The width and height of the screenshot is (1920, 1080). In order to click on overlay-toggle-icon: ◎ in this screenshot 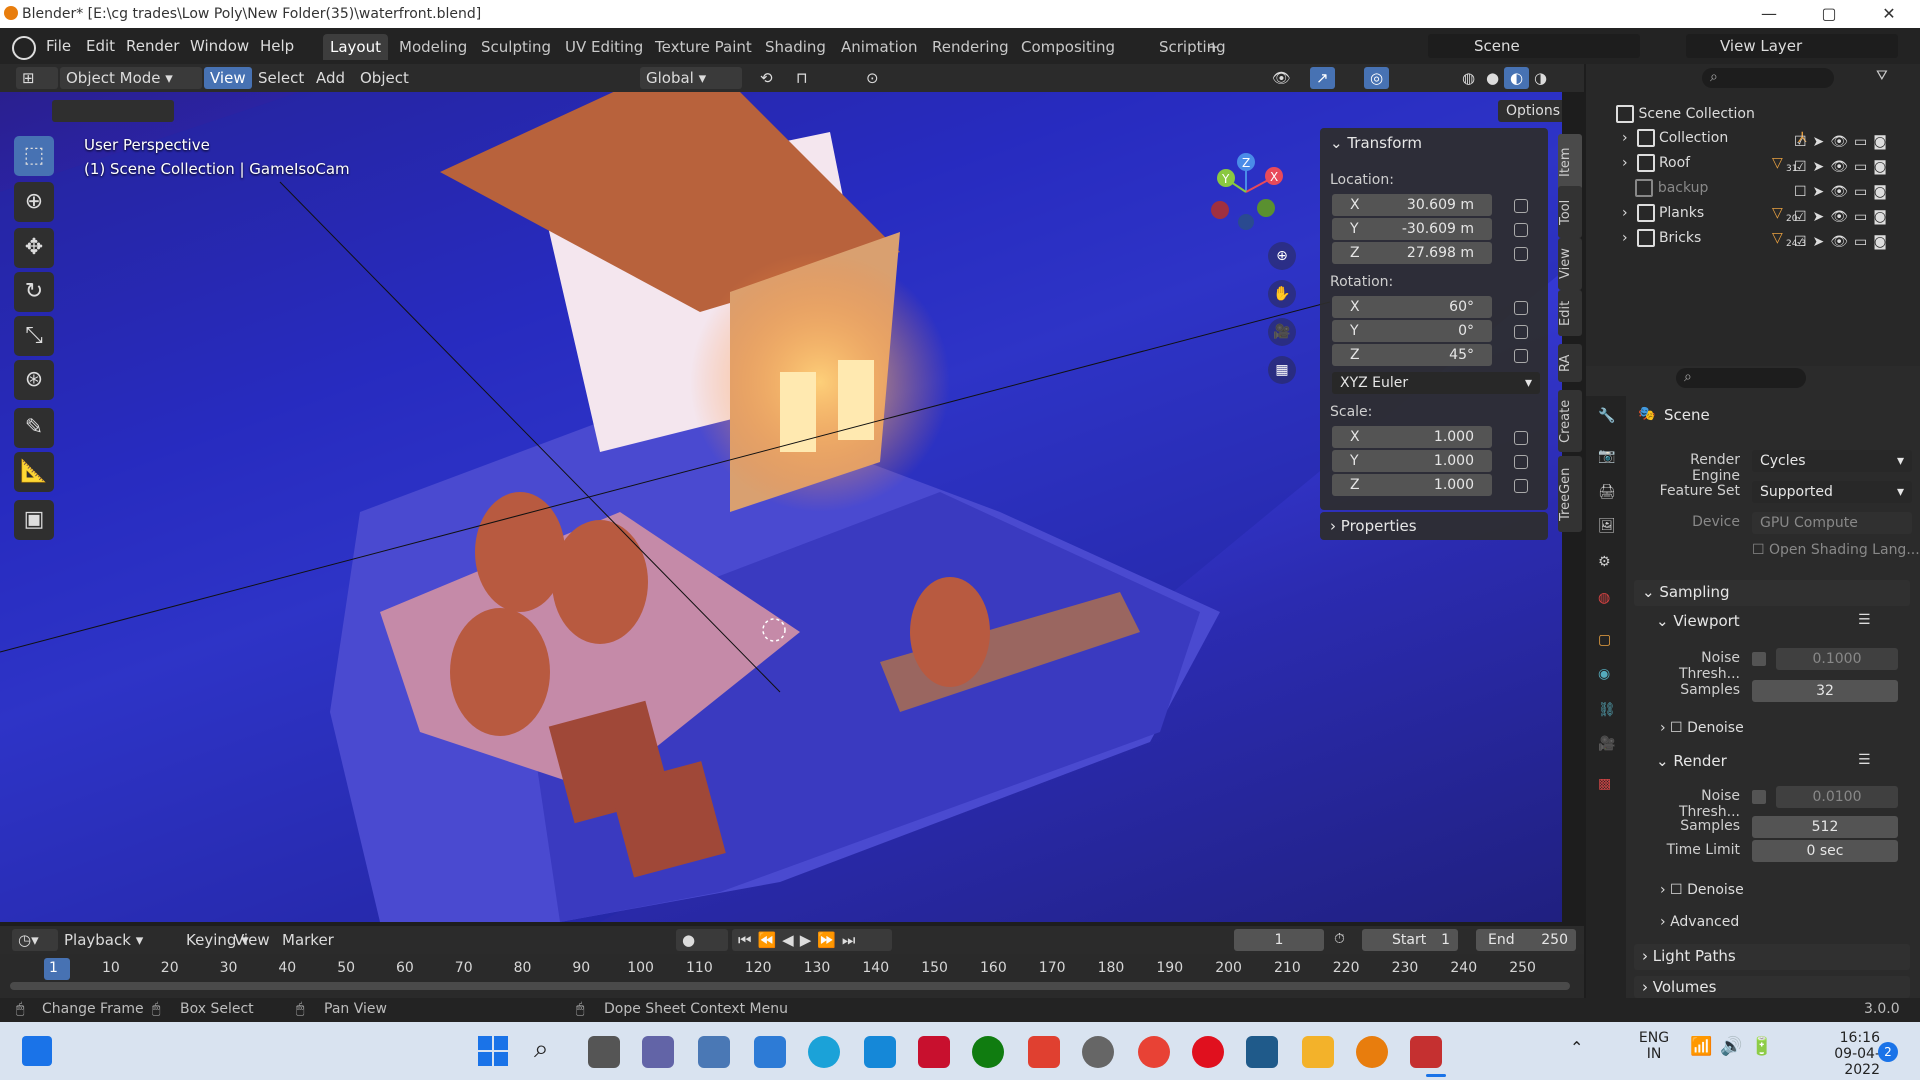, I will do `click(1377, 78)`.